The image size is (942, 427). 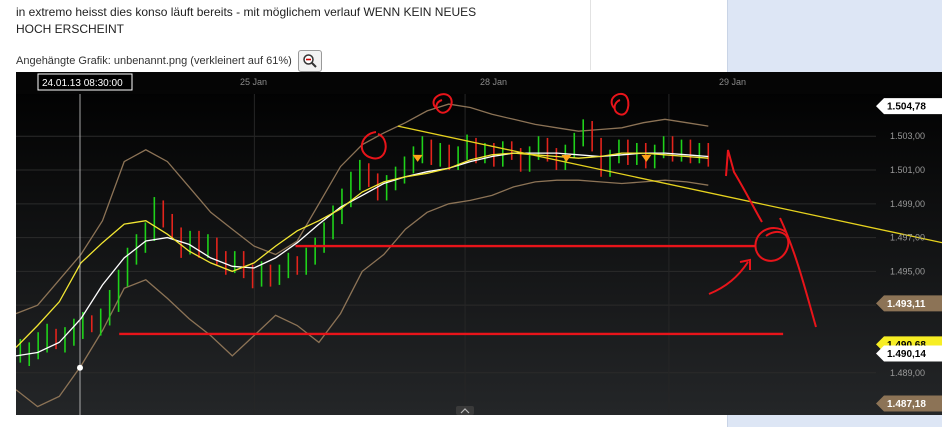 What do you see at coordinates (907, 373) in the screenshot?
I see `y-tick-label: 1.489,00` at bounding box center [907, 373].